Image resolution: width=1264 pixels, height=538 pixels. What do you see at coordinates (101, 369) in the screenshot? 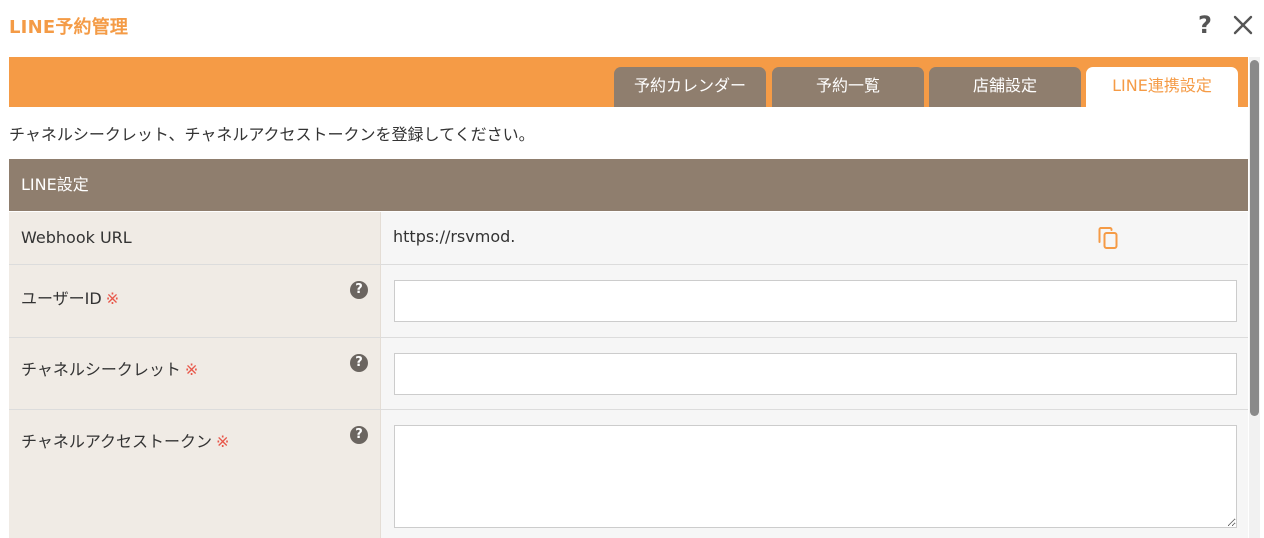
I see `channel-secret-label-text: チャネルシークレット` at bounding box center [101, 369].